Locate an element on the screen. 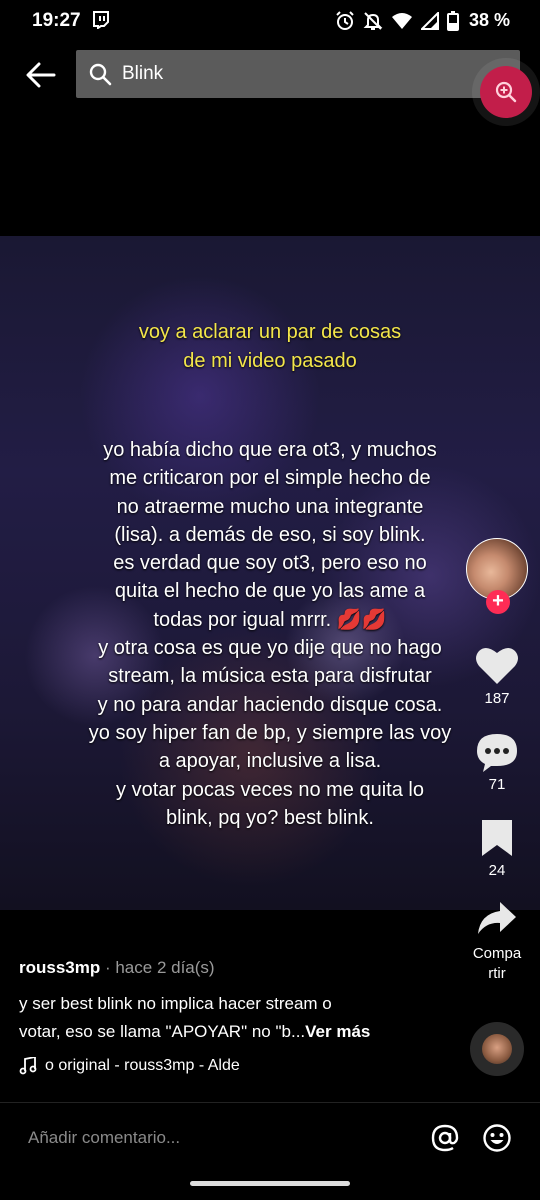 This screenshot has width=540, height=1200. sound-info: o original - rouss3mp - Alde is located at coordinates (139, 1066).